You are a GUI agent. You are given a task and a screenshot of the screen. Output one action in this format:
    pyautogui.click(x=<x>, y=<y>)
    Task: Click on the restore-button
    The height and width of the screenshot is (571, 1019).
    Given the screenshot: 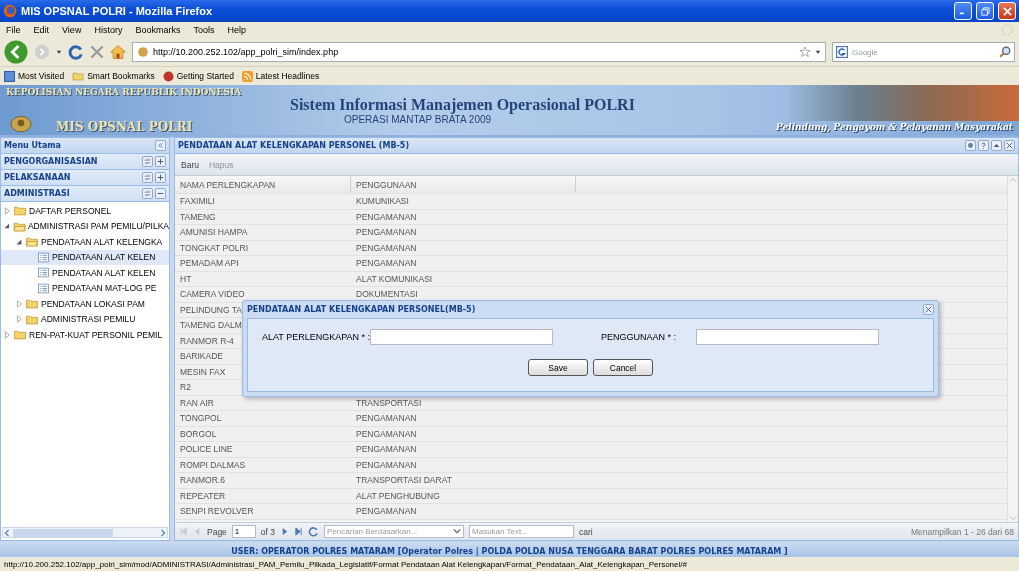 What is the action you would take?
    pyautogui.click(x=985, y=11)
    